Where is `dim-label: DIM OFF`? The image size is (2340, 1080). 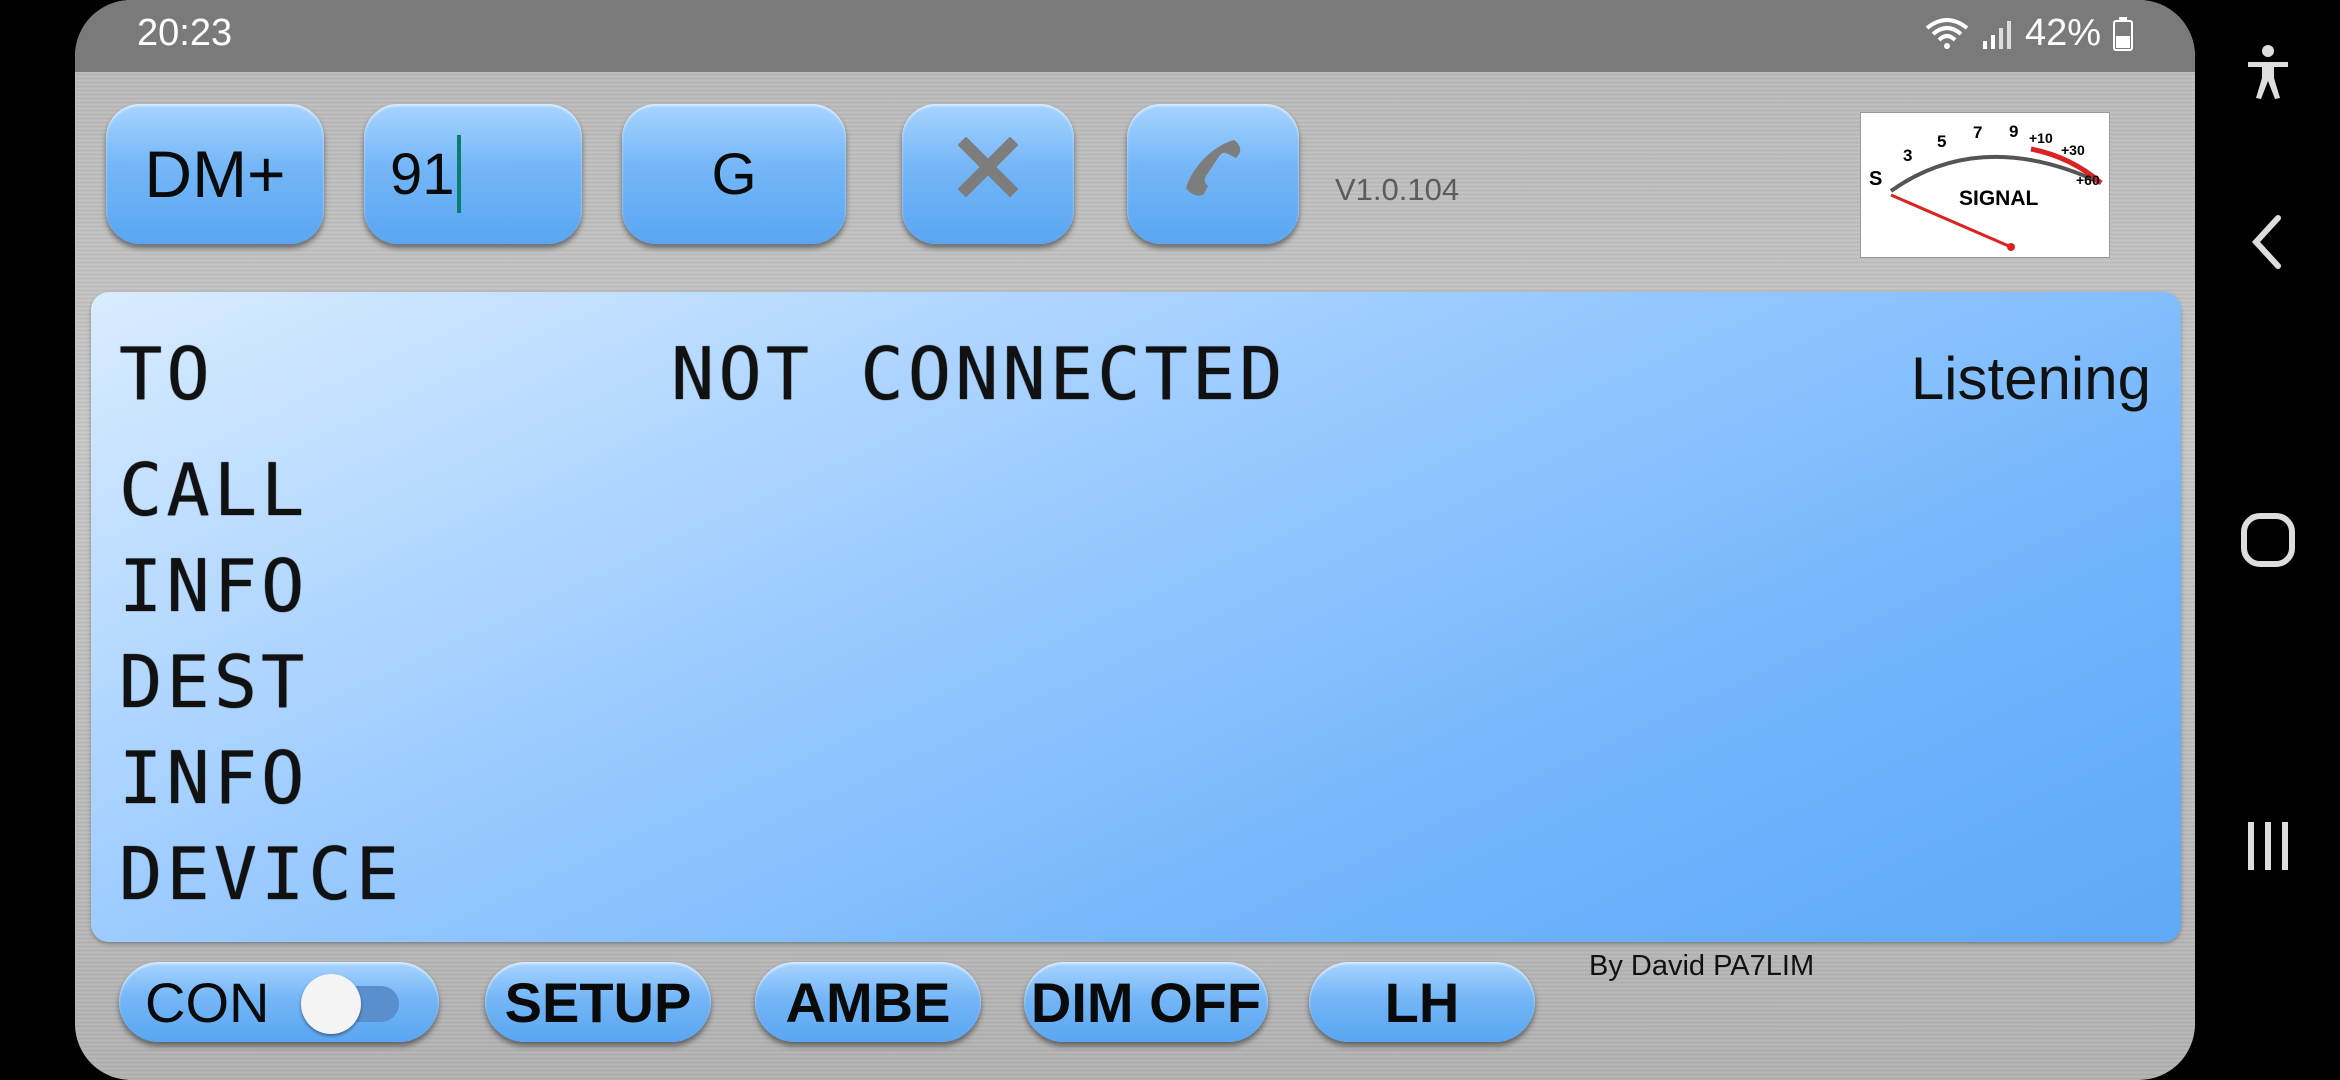 dim-label: DIM OFF is located at coordinates (1146, 1002).